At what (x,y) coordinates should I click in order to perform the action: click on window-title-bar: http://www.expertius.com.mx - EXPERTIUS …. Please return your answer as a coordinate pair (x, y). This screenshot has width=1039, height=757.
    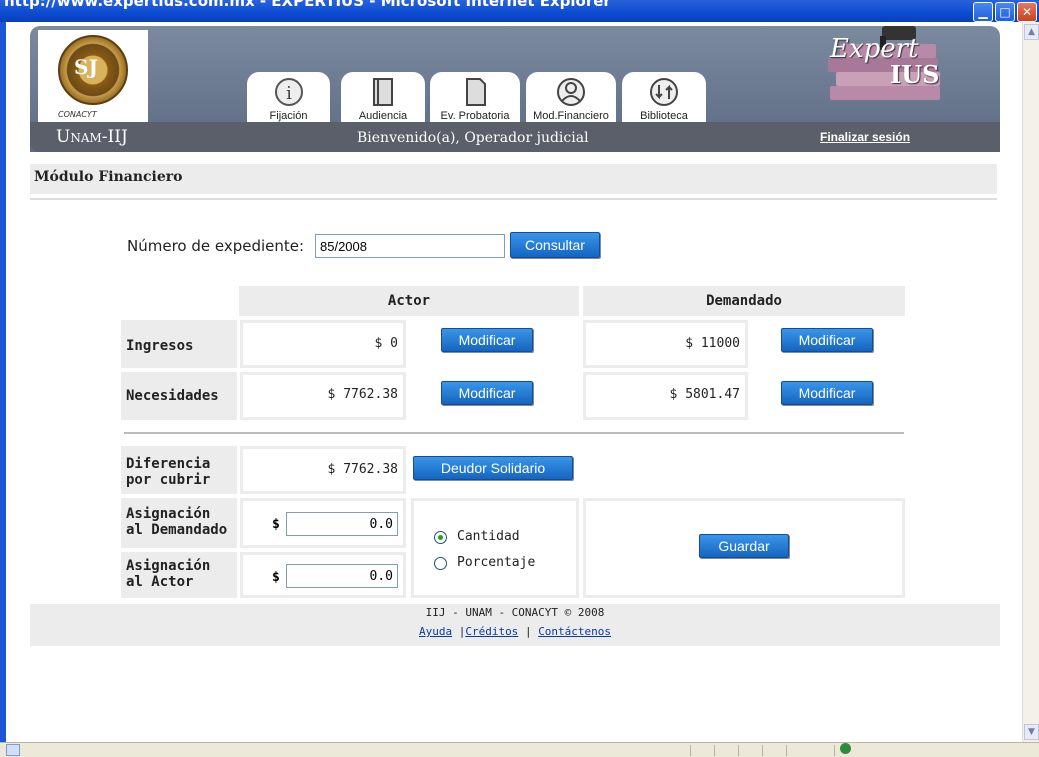
    Looking at the image, I should click on (519, 11).